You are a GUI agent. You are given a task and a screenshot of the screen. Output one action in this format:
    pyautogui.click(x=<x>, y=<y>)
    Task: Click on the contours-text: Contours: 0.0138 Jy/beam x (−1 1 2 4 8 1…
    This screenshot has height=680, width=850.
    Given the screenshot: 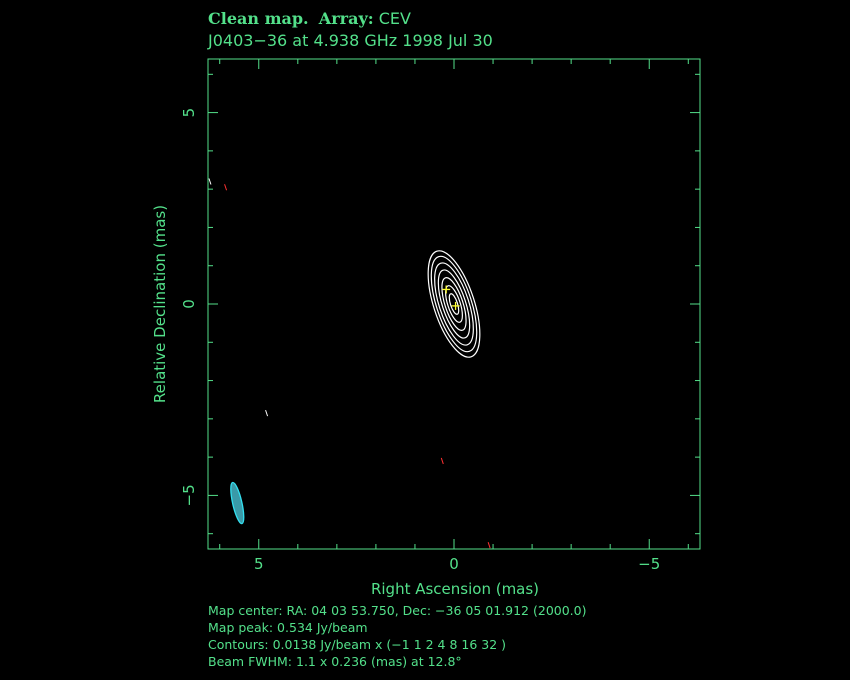 What is the action you would take?
    pyautogui.click(x=357, y=644)
    